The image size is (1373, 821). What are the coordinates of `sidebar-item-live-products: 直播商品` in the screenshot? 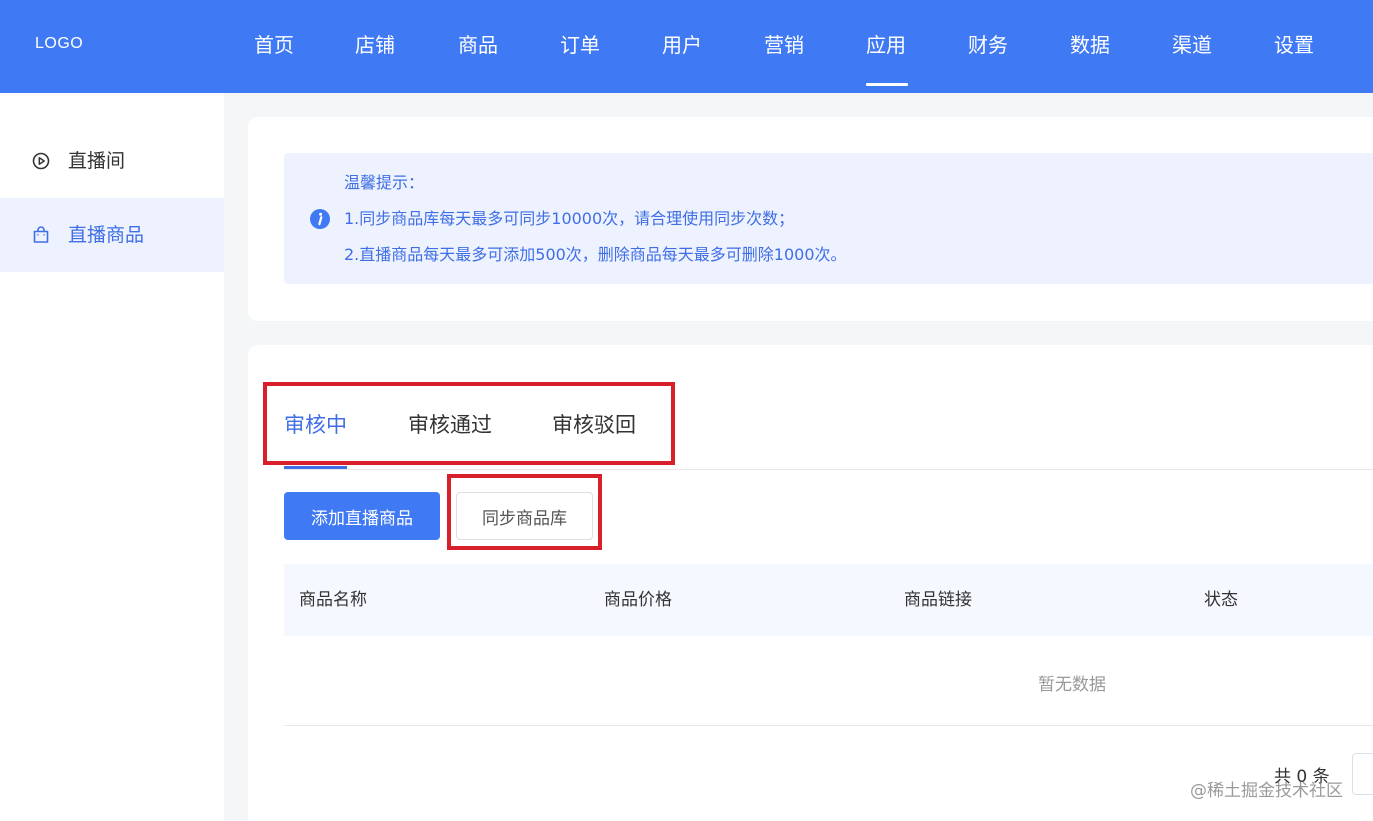 It's located at (112, 235).